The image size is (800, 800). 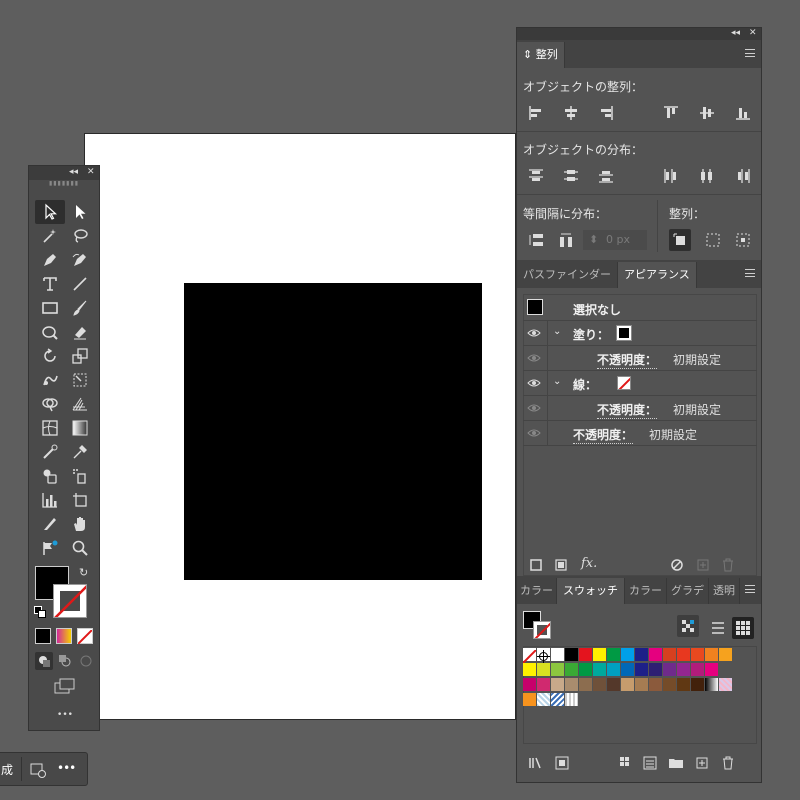 I want to click on align-to-key-object-icon, so click(x=680, y=240).